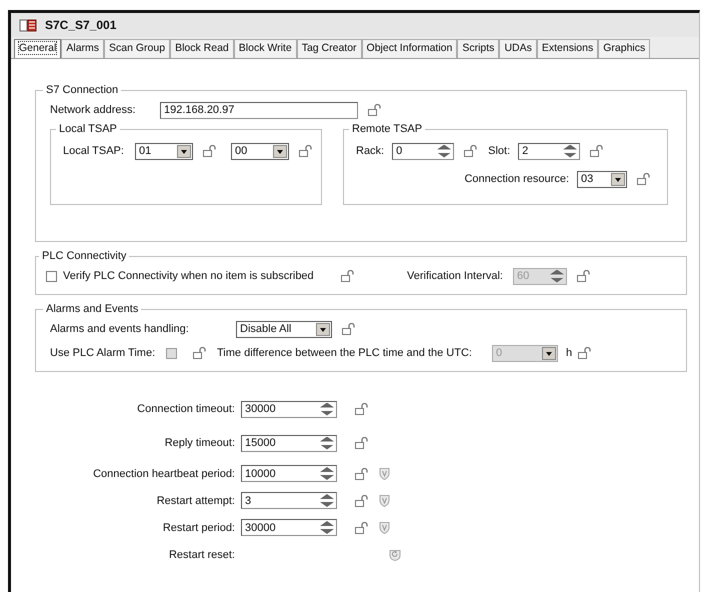 This screenshot has width=720, height=592. Describe the element at coordinates (185, 409) in the screenshot. I see `field-label: Connection timeout:` at that location.